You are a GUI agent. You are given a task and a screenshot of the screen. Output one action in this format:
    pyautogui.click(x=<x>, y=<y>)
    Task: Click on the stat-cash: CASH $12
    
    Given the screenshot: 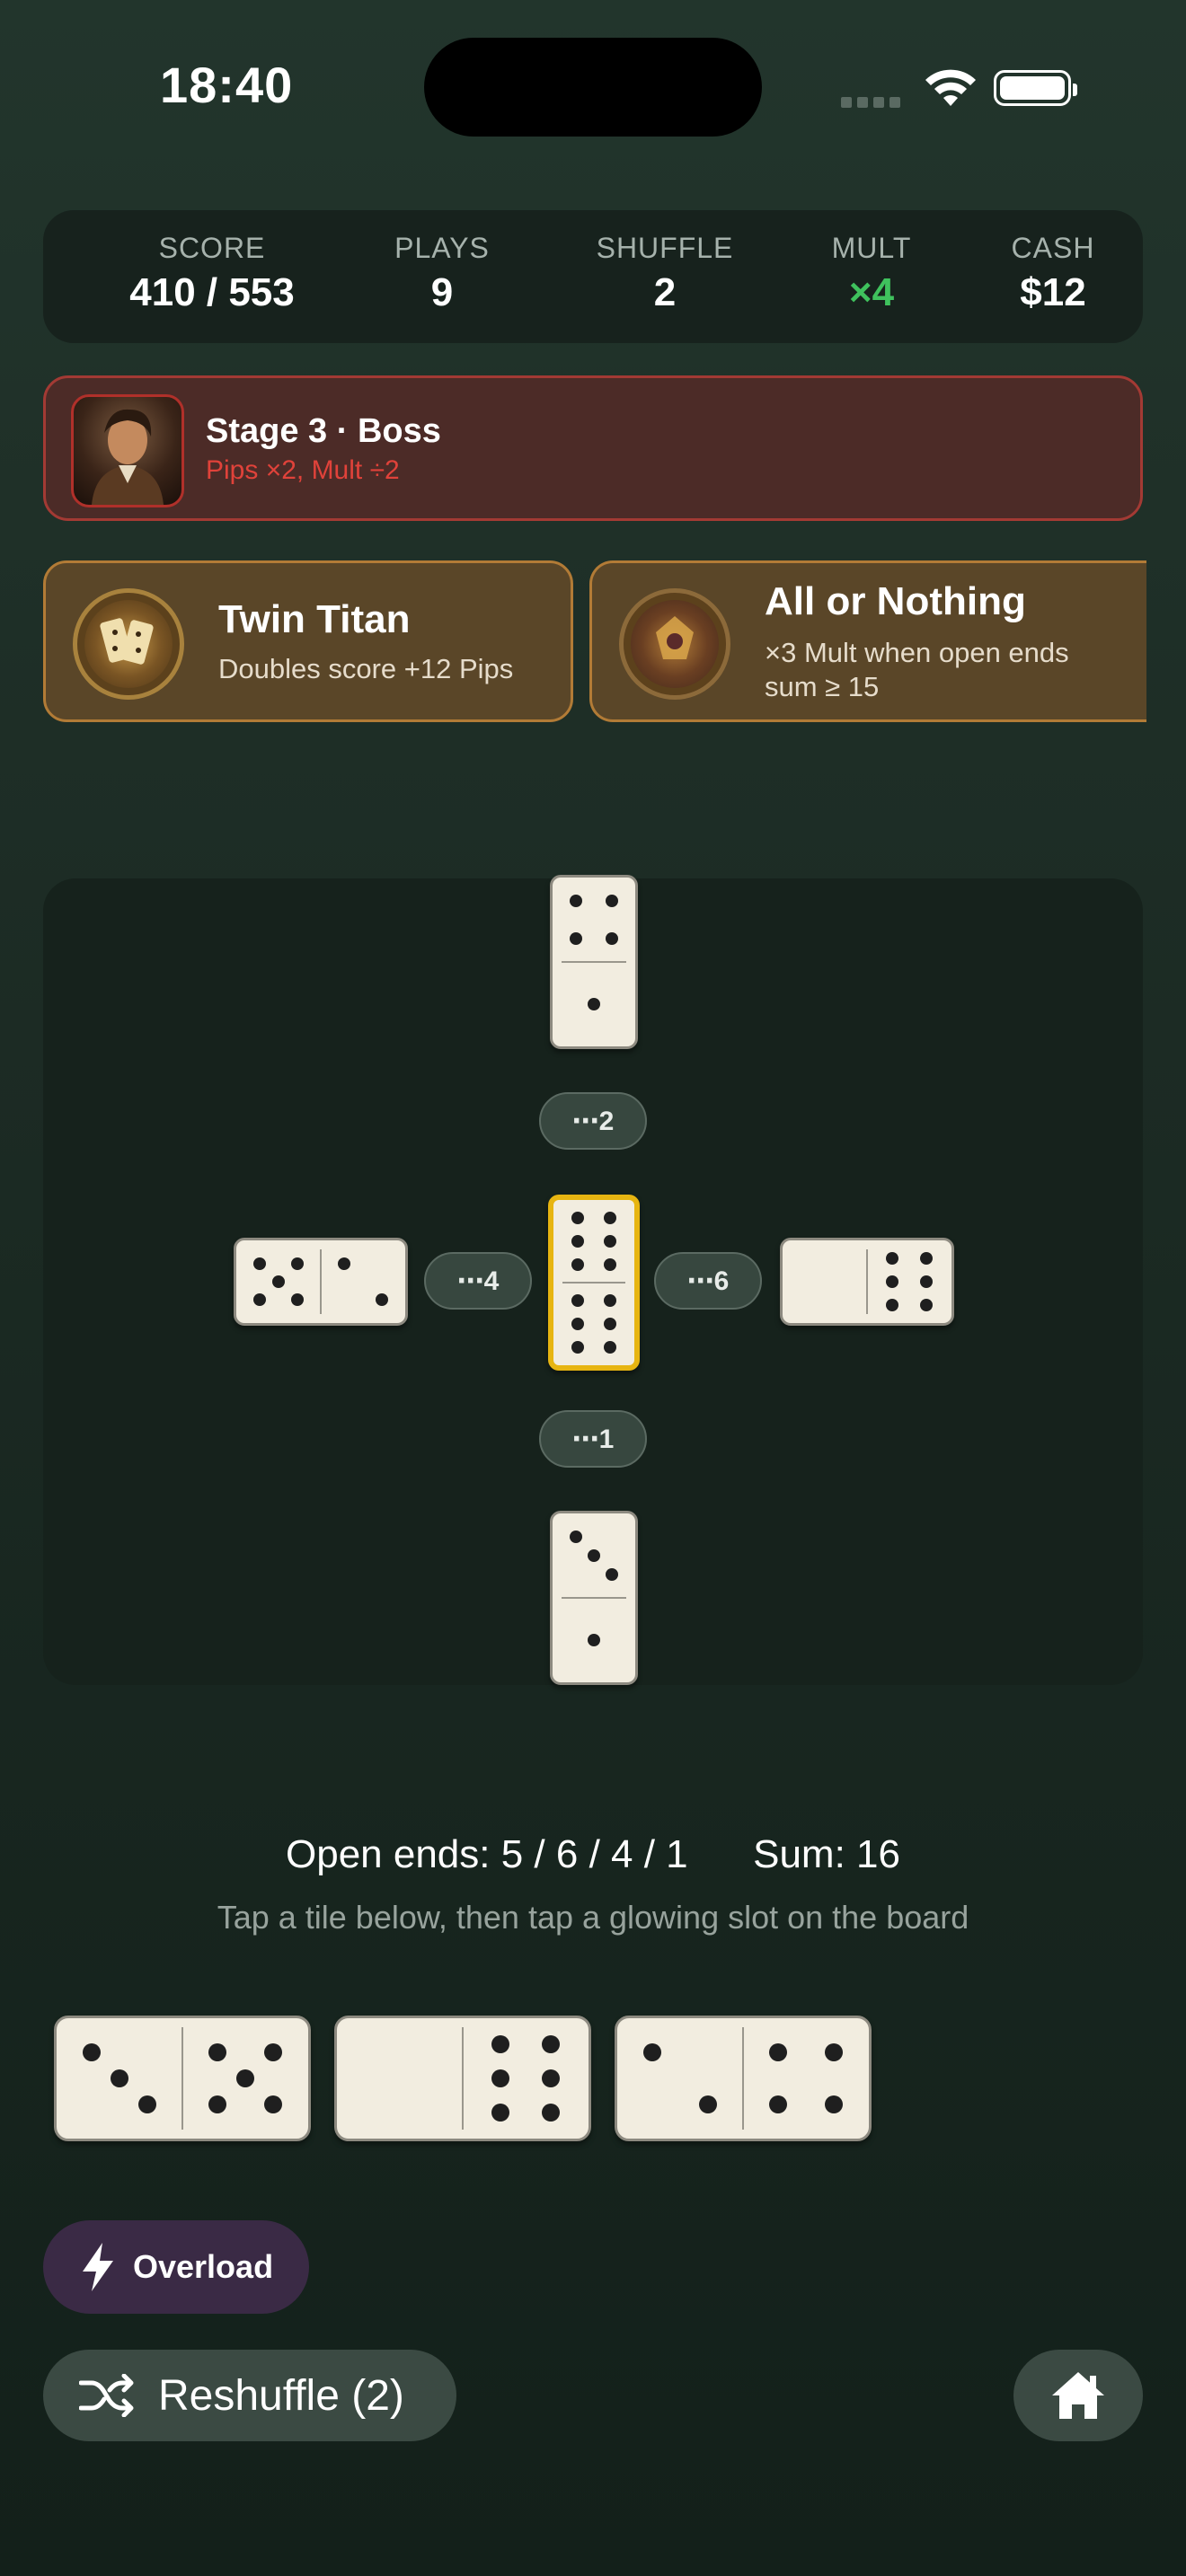 What is the action you would take?
    pyautogui.click(x=1053, y=273)
    